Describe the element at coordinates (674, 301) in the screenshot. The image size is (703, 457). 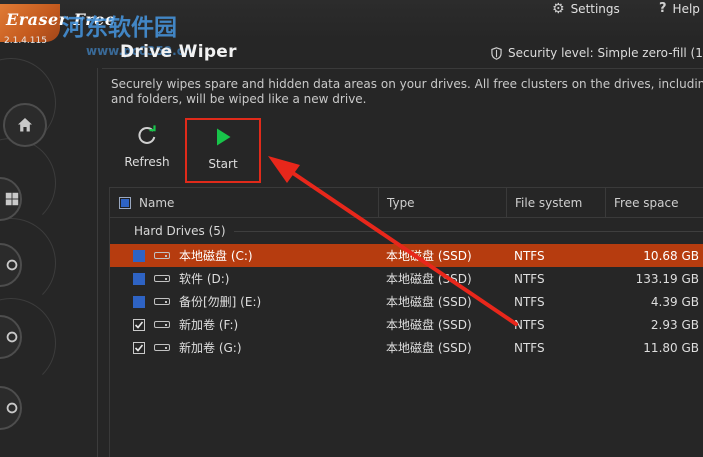
I see `row-free-space: 4.39 GB` at that location.